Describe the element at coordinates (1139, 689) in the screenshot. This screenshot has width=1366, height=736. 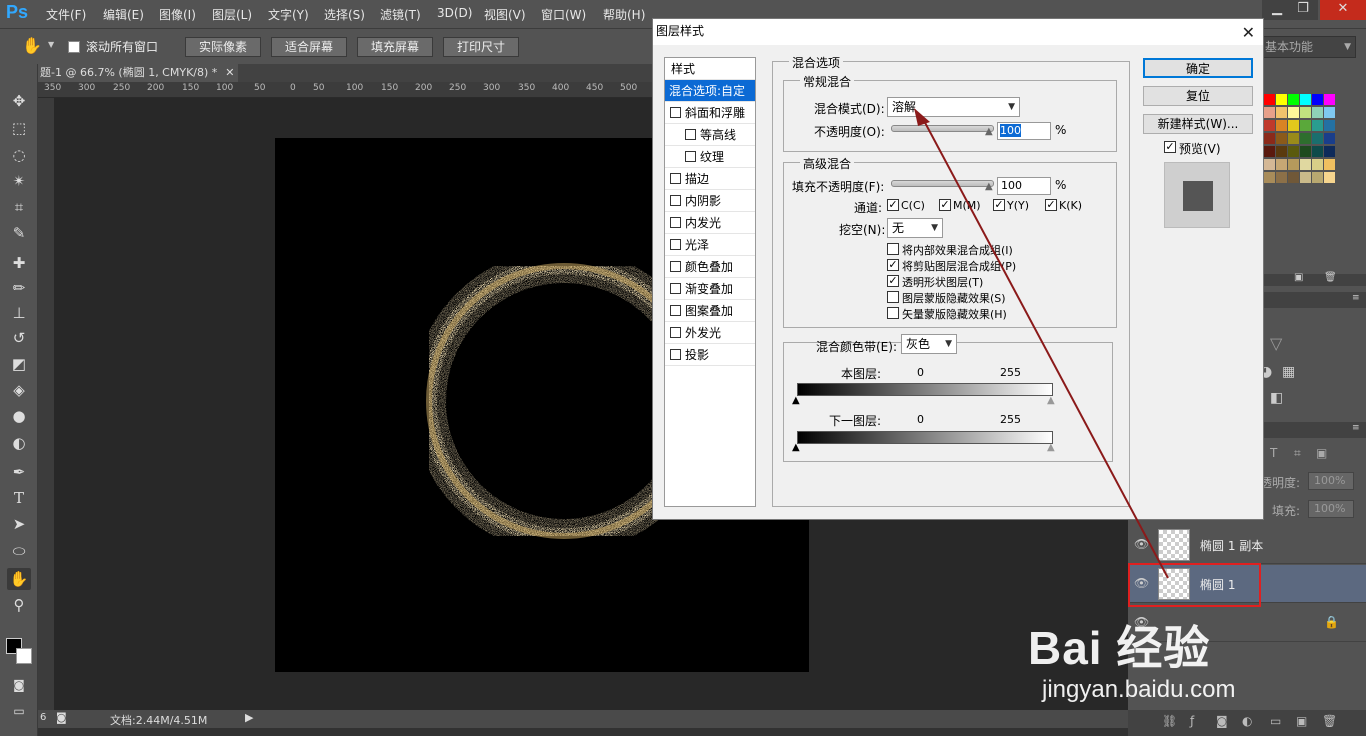
I see `watermark-url: jingyan.baidu.com` at that location.